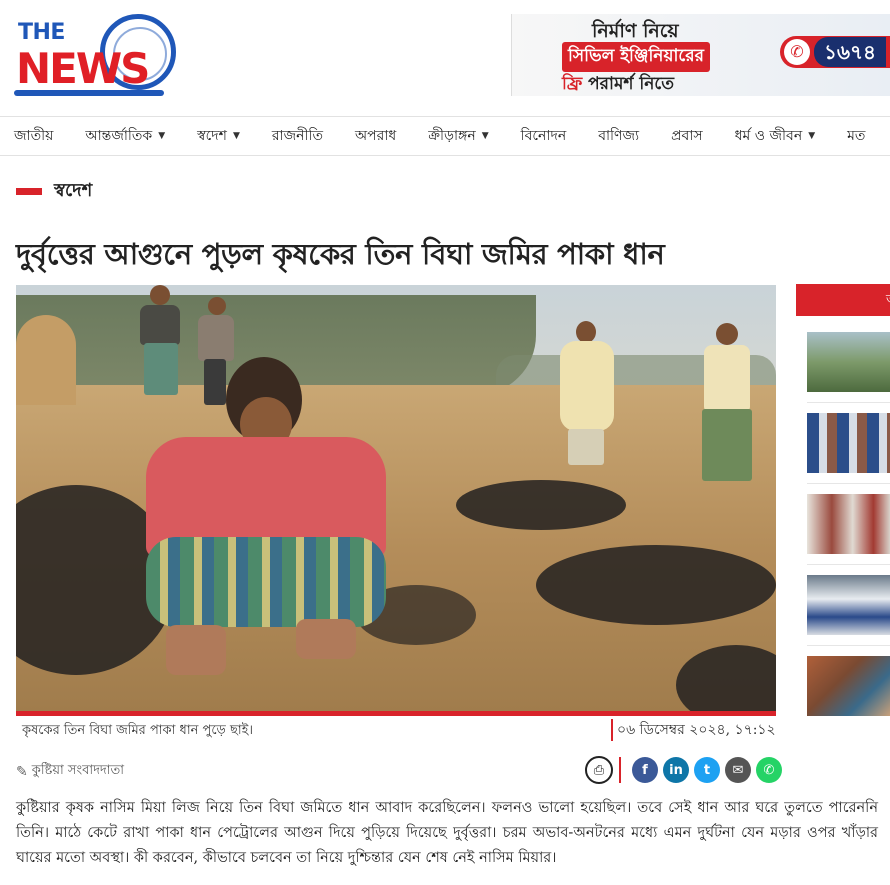  I want to click on publish-date: ০৬ ডিসেম্বর ২০২৪, ১৭:১২, so click(693, 730).